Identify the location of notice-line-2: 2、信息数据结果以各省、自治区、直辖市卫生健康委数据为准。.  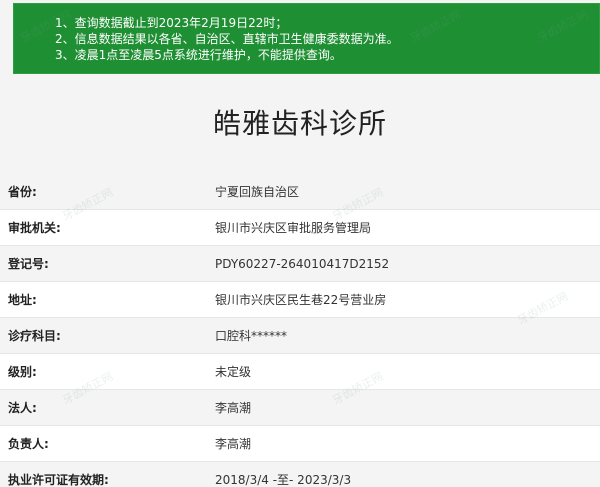
(227, 39).